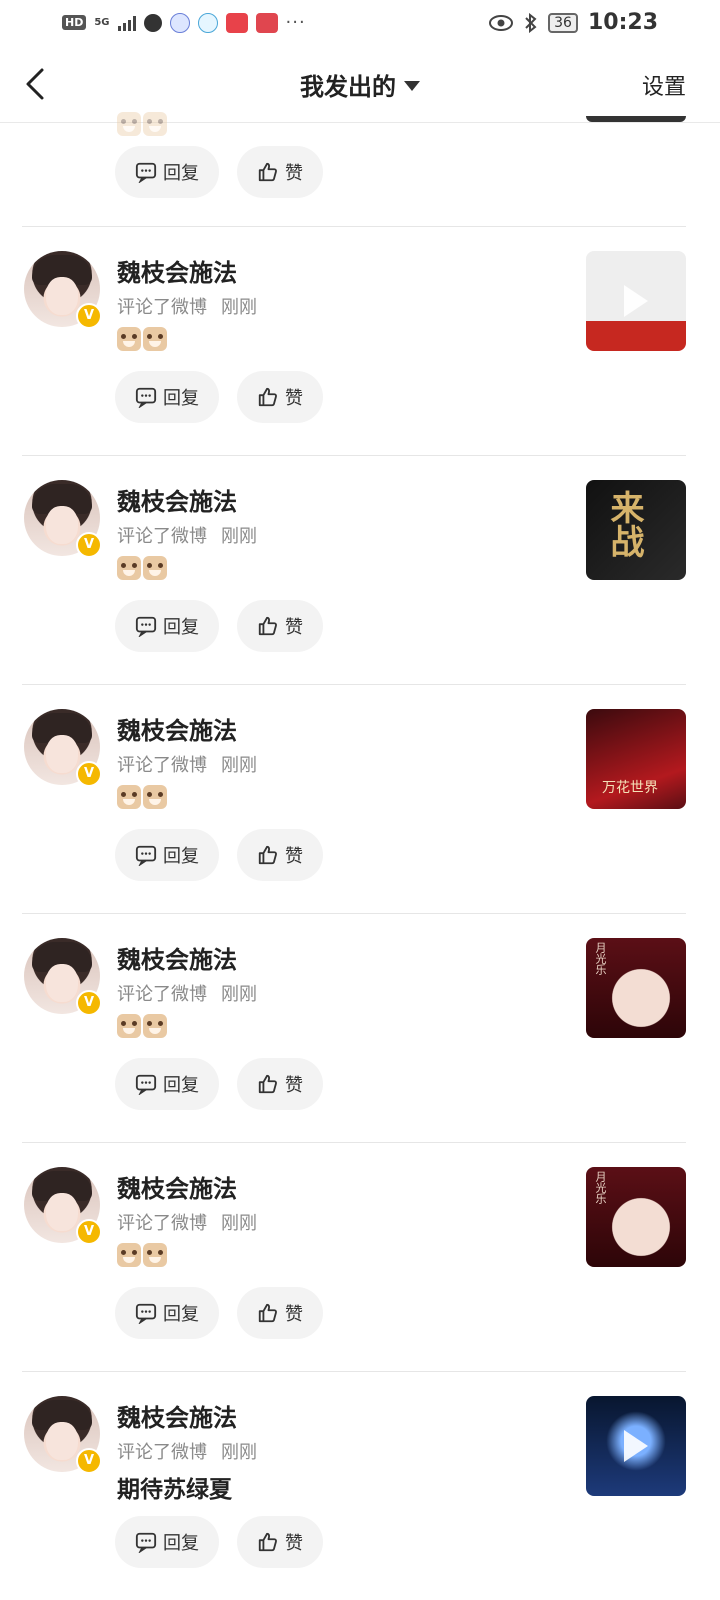 This screenshot has height=1600, width=720. What do you see at coordinates (207, 22) in the screenshot?
I see `app-notification-icon` at bounding box center [207, 22].